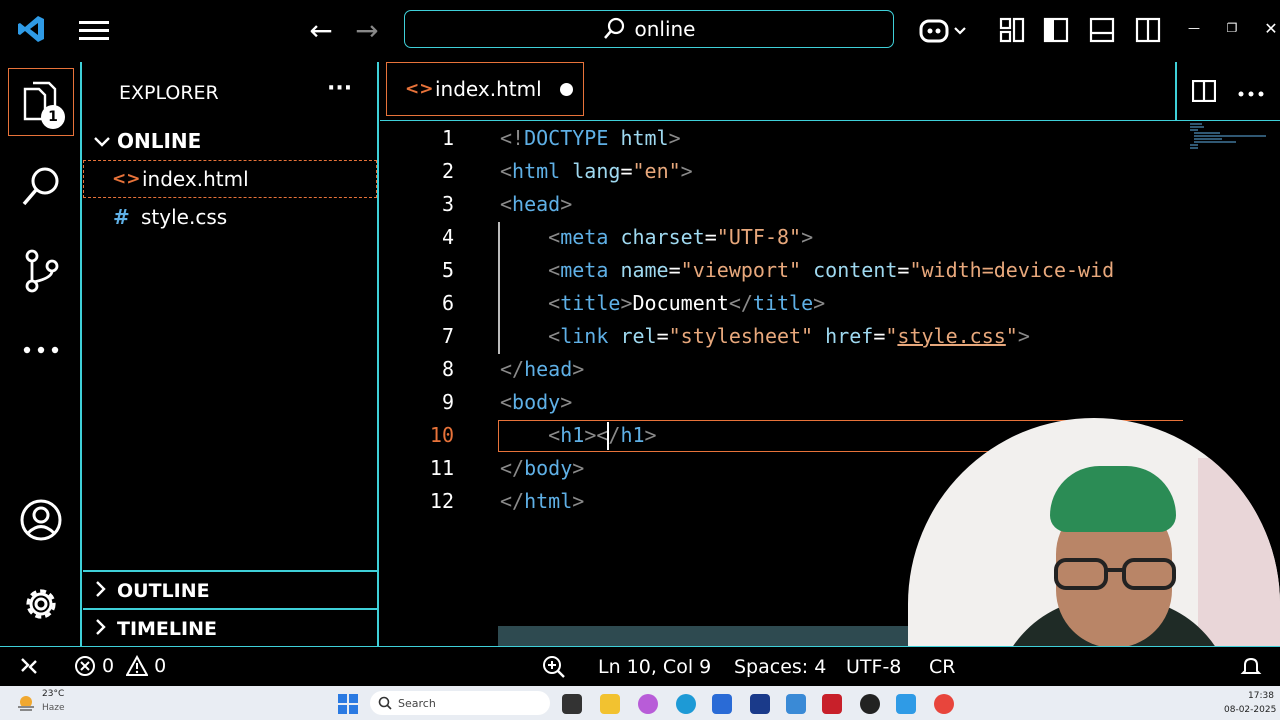 Image resolution: width=1280 pixels, height=720 pixels. Describe the element at coordinates (321, 30) in the screenshot. I see `back-arrow-icon: ←` at that location.